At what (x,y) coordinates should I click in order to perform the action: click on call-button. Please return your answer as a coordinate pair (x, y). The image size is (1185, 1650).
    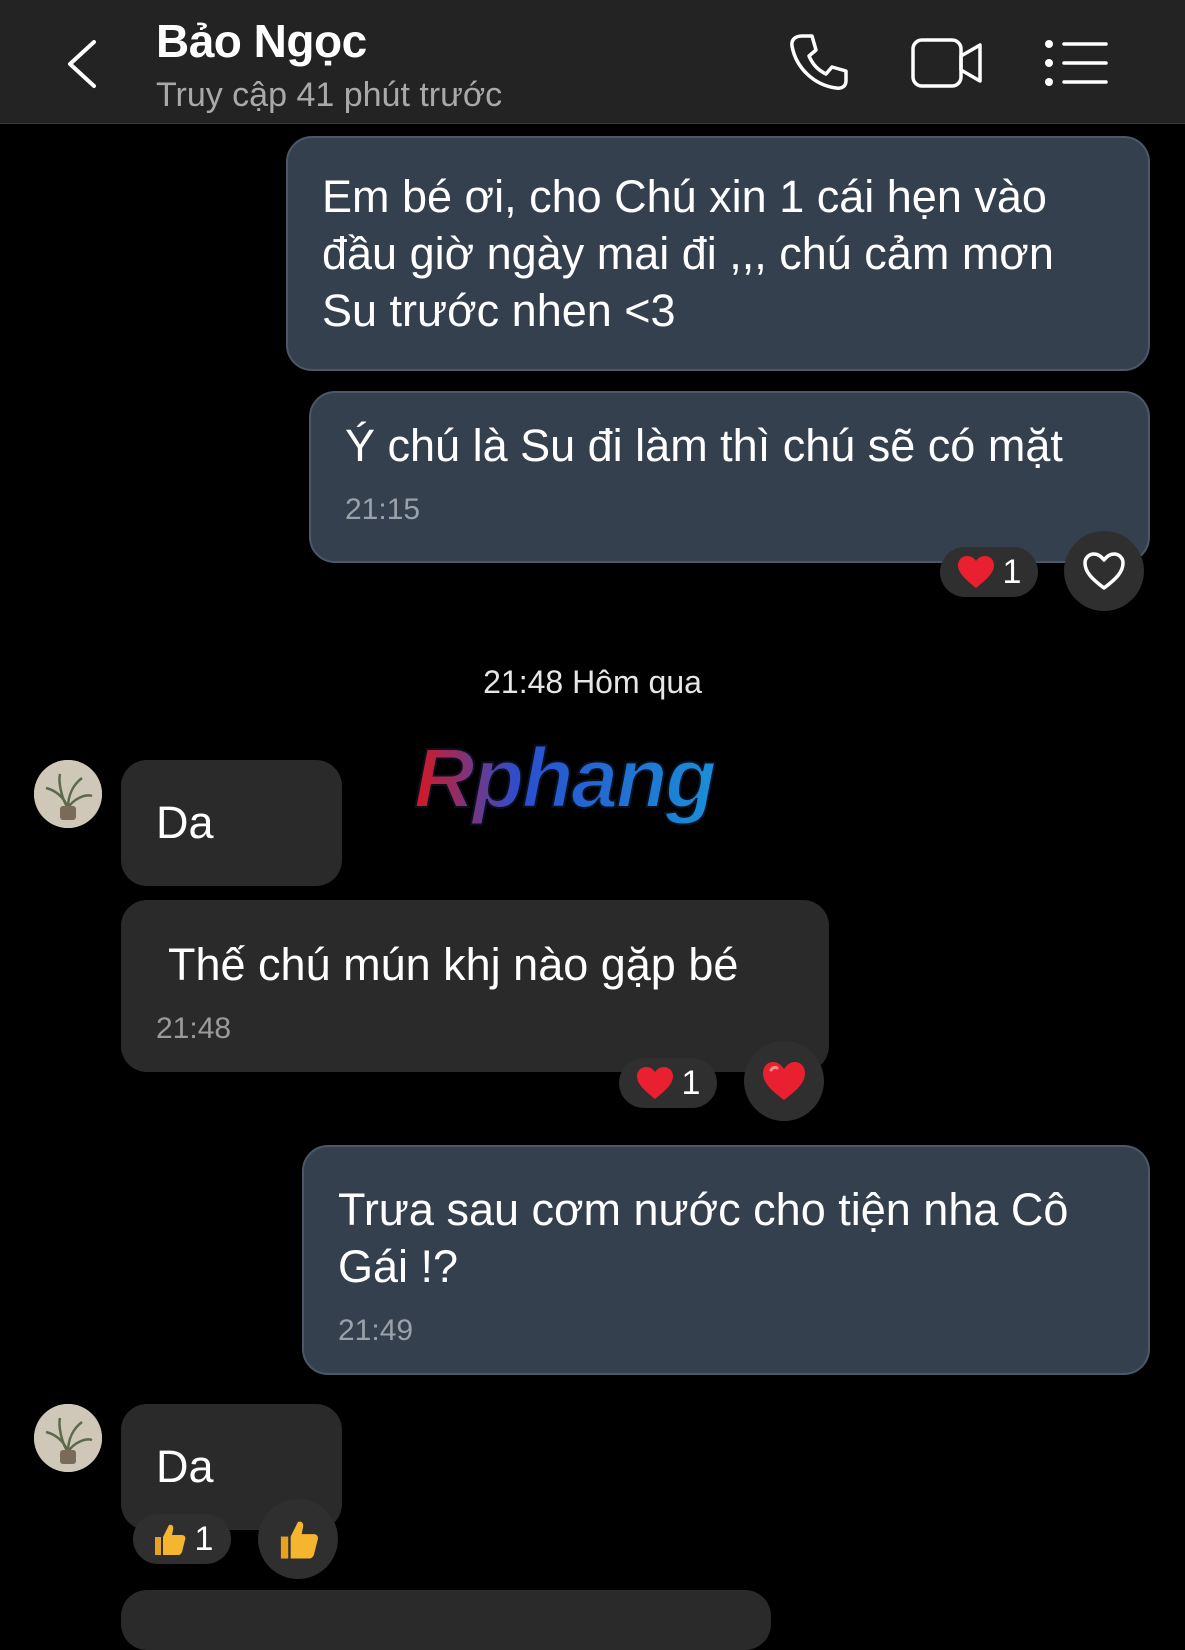
    Looking at the image, I should click on (818, 64).